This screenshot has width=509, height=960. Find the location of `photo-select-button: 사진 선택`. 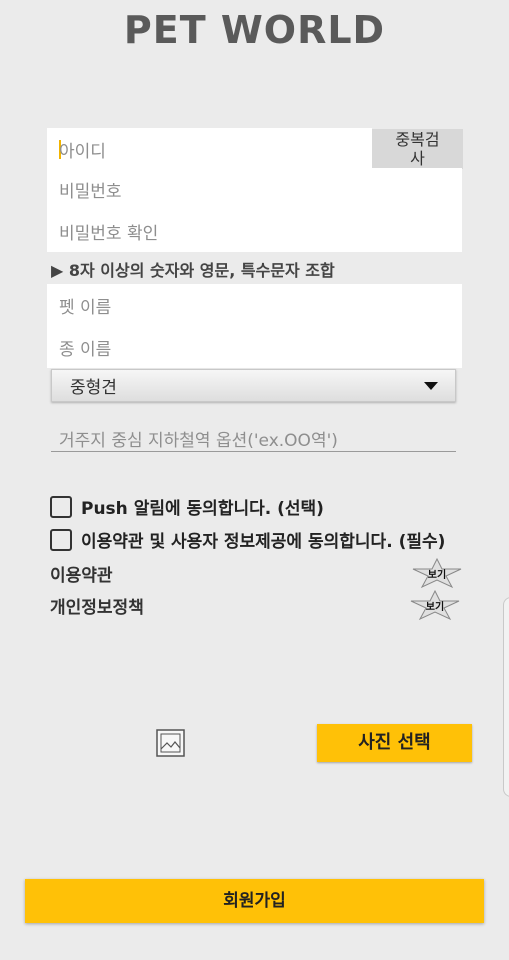

photo-select-button: 사진 선택 is located at coordinates (394, 743).